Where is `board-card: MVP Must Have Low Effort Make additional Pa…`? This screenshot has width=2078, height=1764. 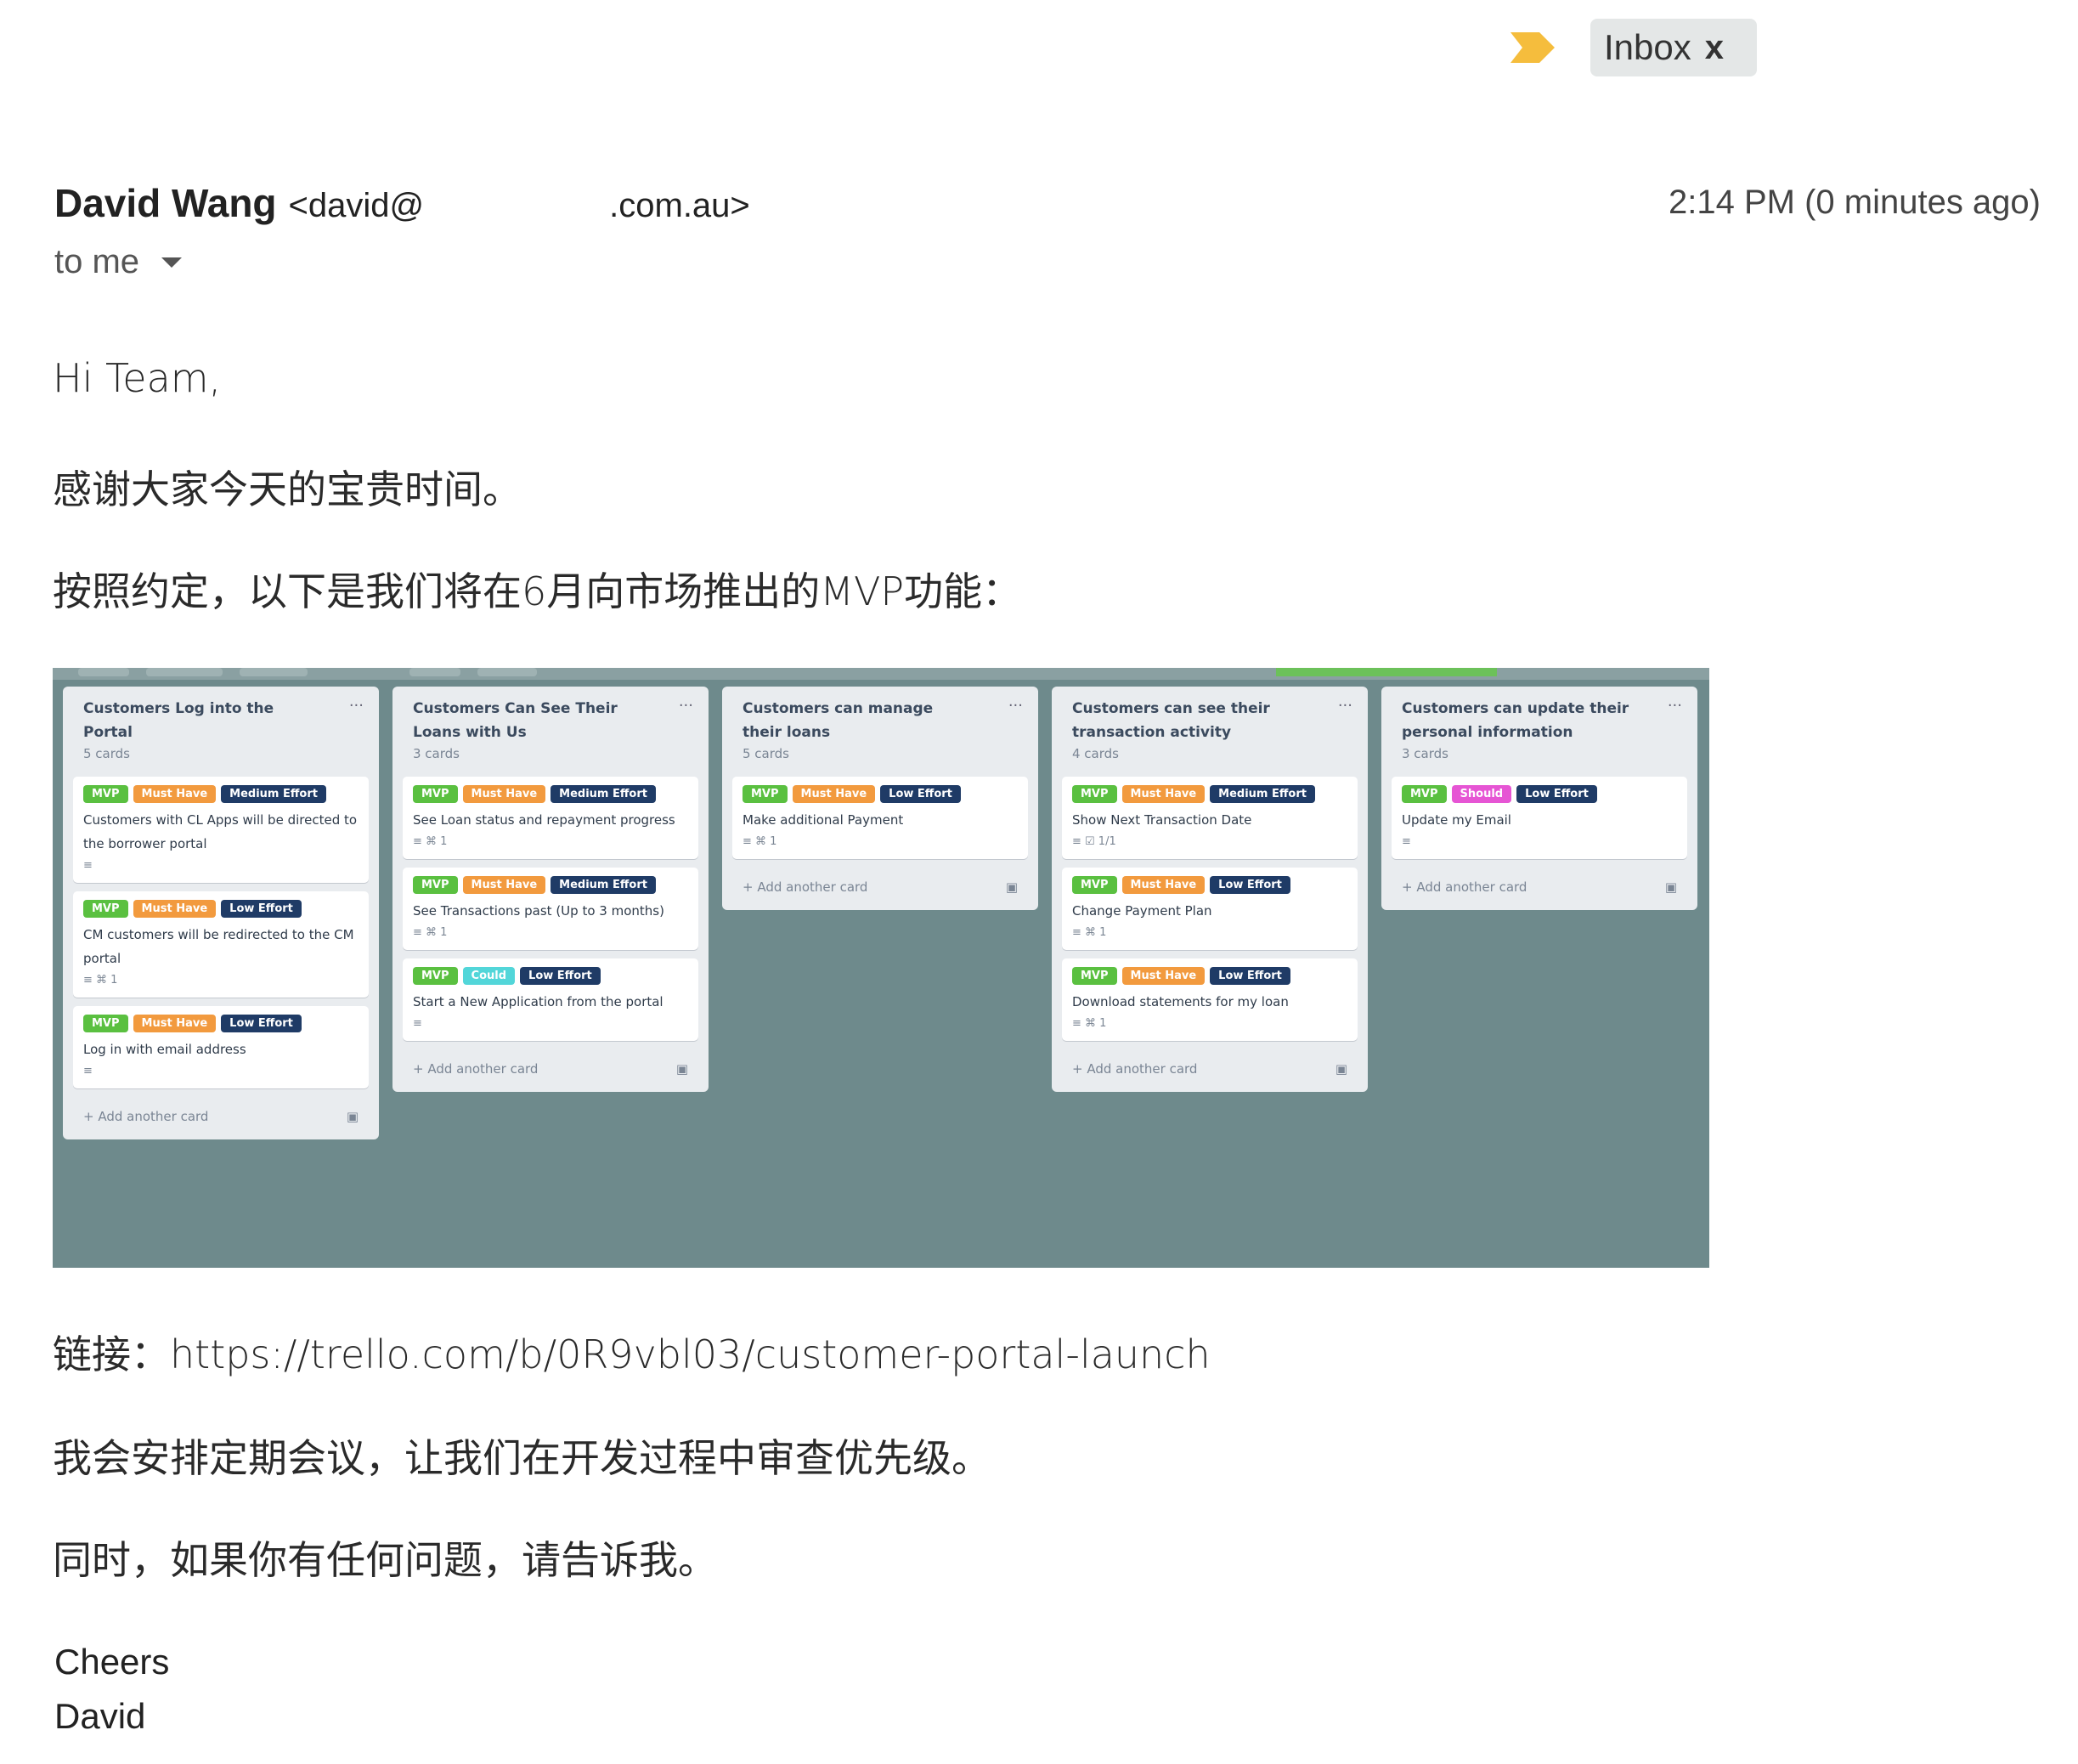 board-card: MVP Must Have Low Effort Make additional Pa… is located at coordinates (880, 818).